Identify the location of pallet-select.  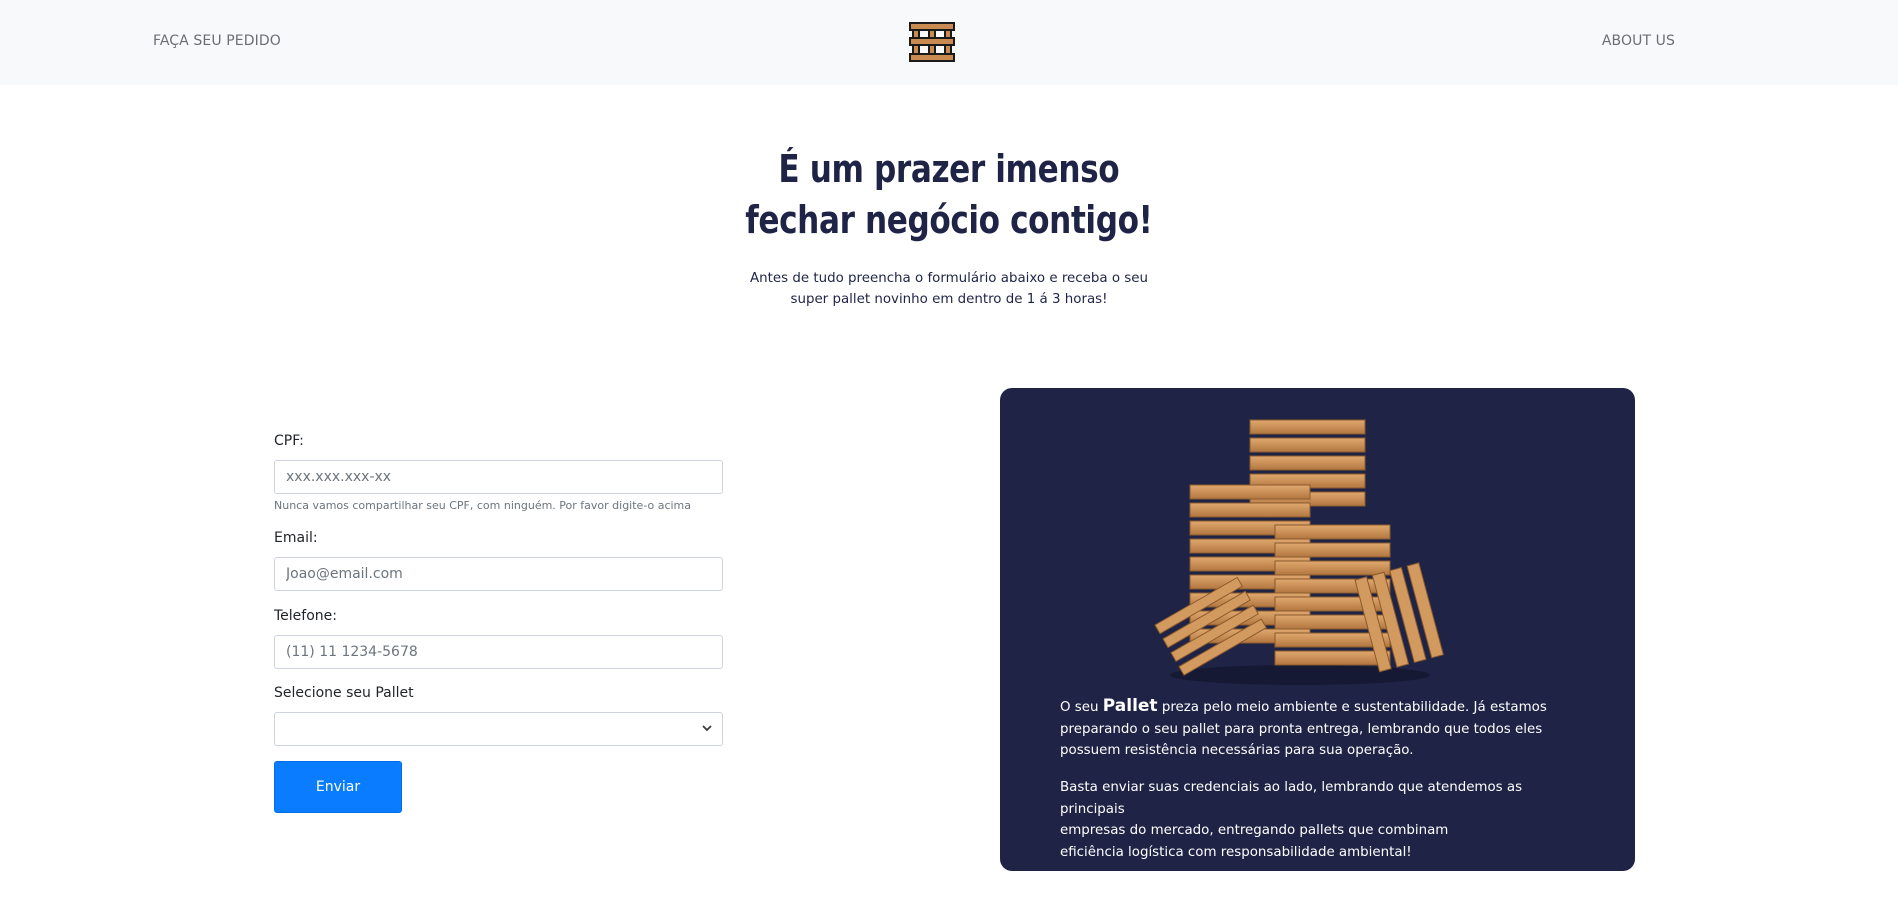
(498, 729).